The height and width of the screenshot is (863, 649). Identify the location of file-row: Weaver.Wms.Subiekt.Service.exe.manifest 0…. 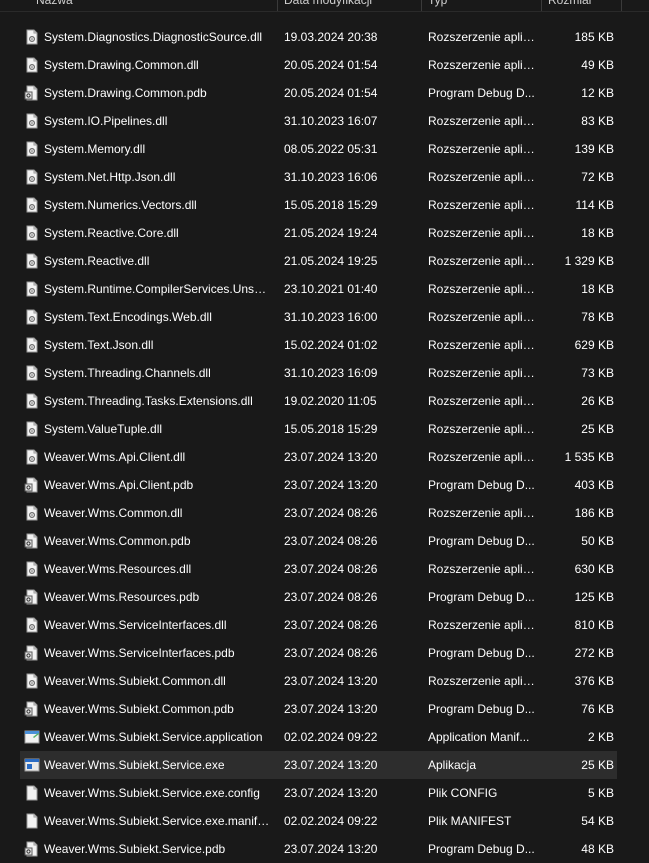
(318, 821).